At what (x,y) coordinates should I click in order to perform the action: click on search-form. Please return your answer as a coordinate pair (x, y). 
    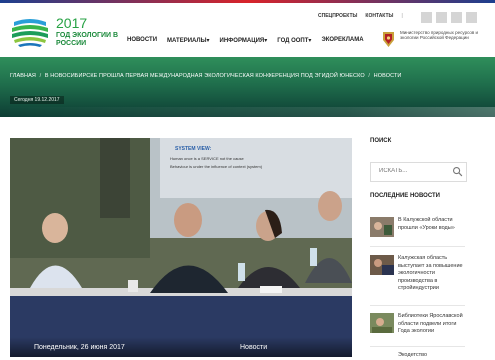
    Looking at the image, I should click on (418, 172).